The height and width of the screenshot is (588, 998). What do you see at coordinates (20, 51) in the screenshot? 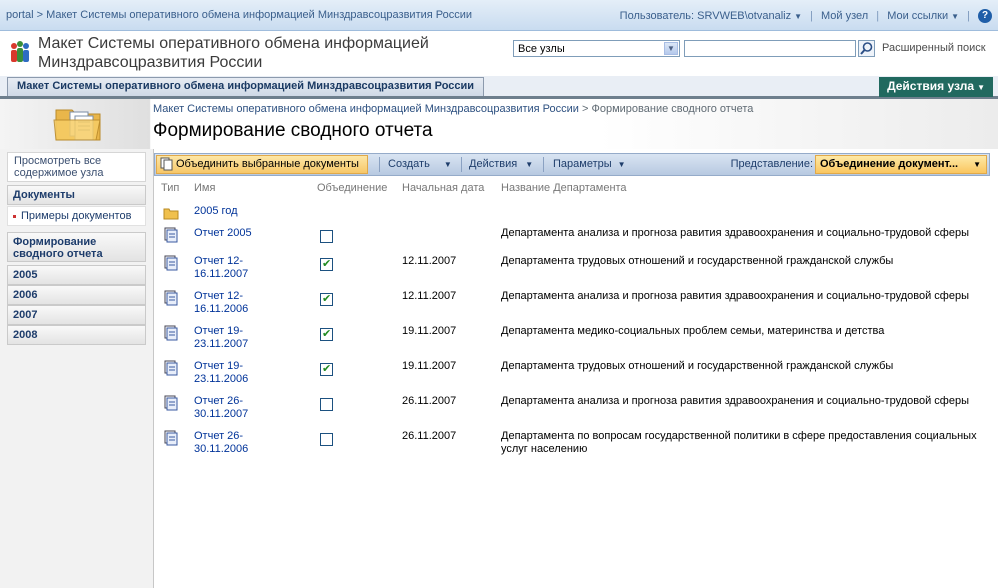
I see `site-logo-icon` at bounding box center [20, 51].